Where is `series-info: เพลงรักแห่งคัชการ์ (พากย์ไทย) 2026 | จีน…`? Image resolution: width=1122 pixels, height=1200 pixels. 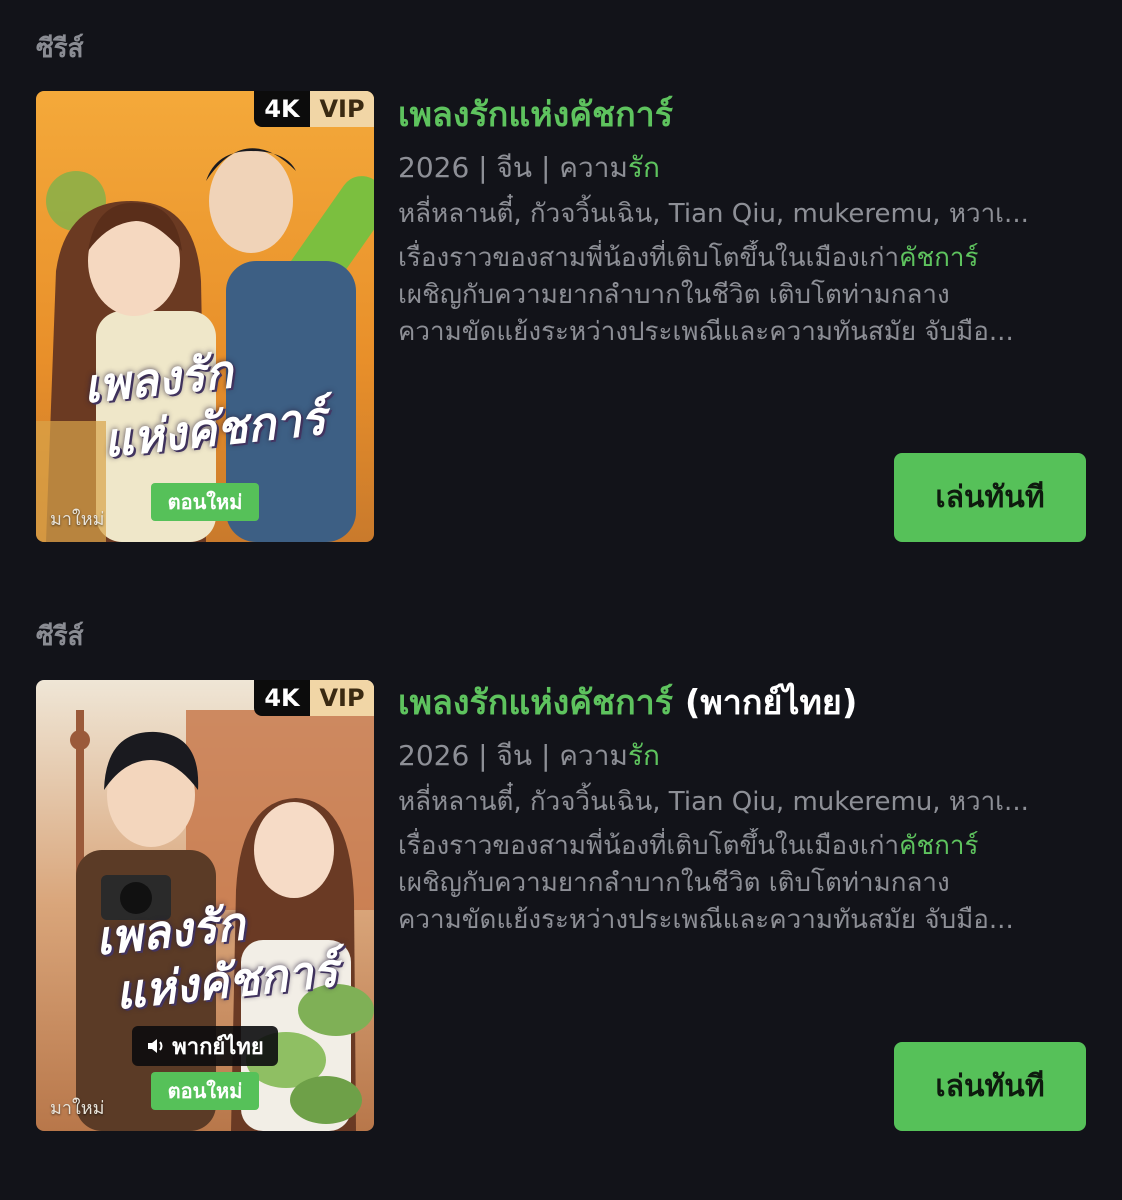 series-info: เพลงรักแห่งคัชการ์ (พากย์ไทย) 2026 | จีน… is located at coordinates (743, 809).